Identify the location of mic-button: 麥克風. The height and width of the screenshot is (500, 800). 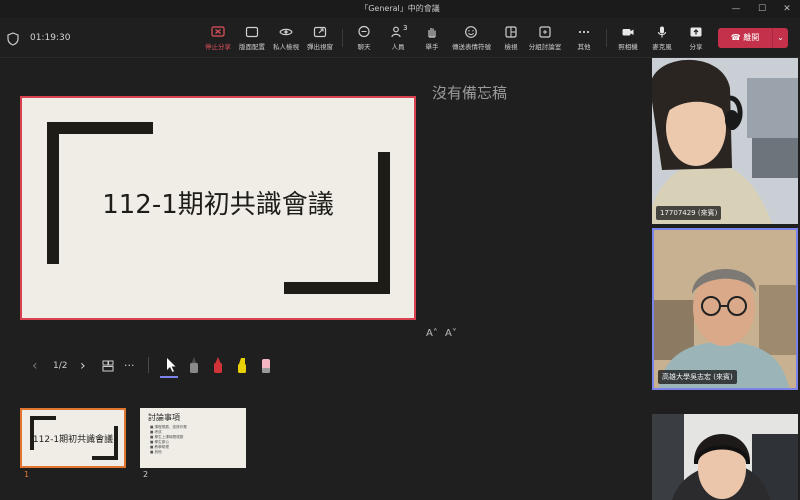
(662, 38).